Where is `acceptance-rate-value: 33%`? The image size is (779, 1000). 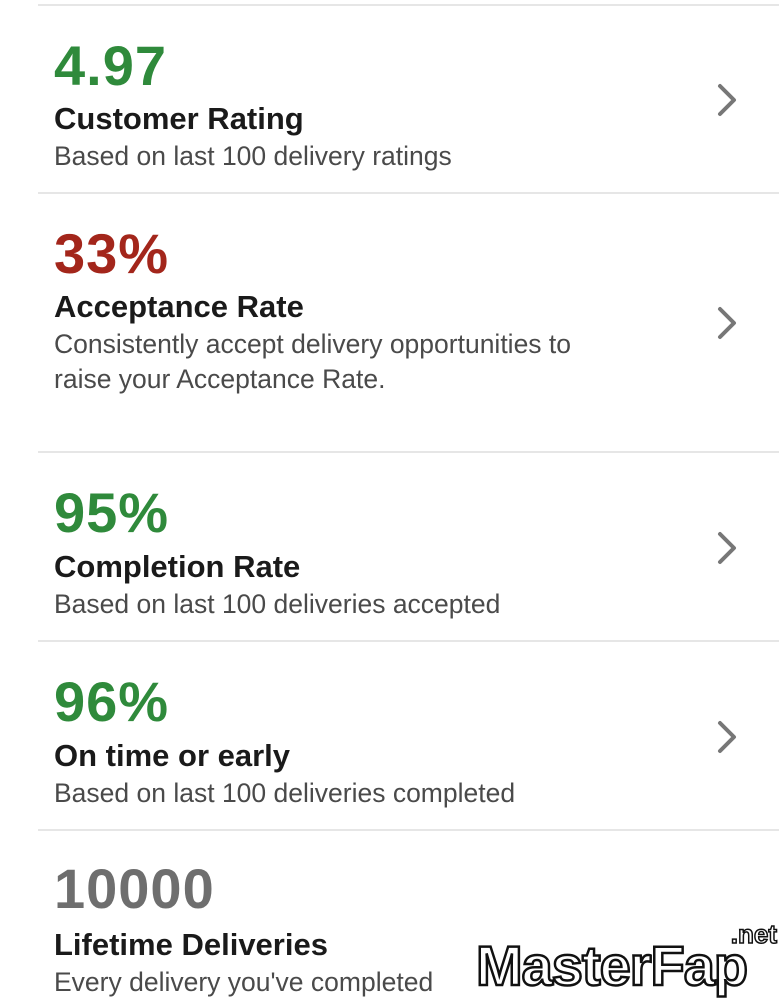
acceptance-rate-value: 33% is located at coordinates (112, 253).